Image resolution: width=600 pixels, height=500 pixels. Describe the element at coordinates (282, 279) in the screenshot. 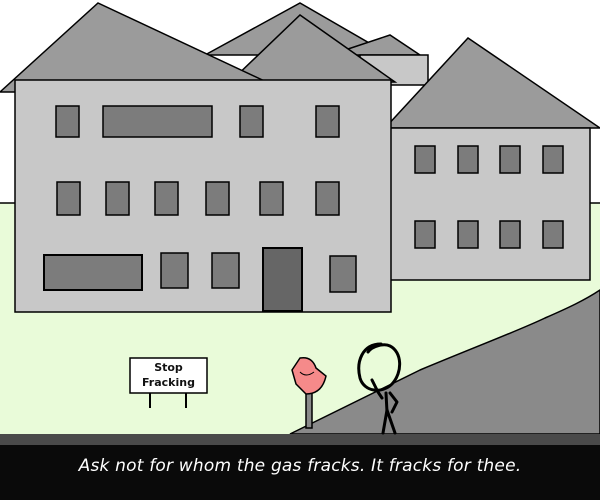

I see `front-door` at that location.